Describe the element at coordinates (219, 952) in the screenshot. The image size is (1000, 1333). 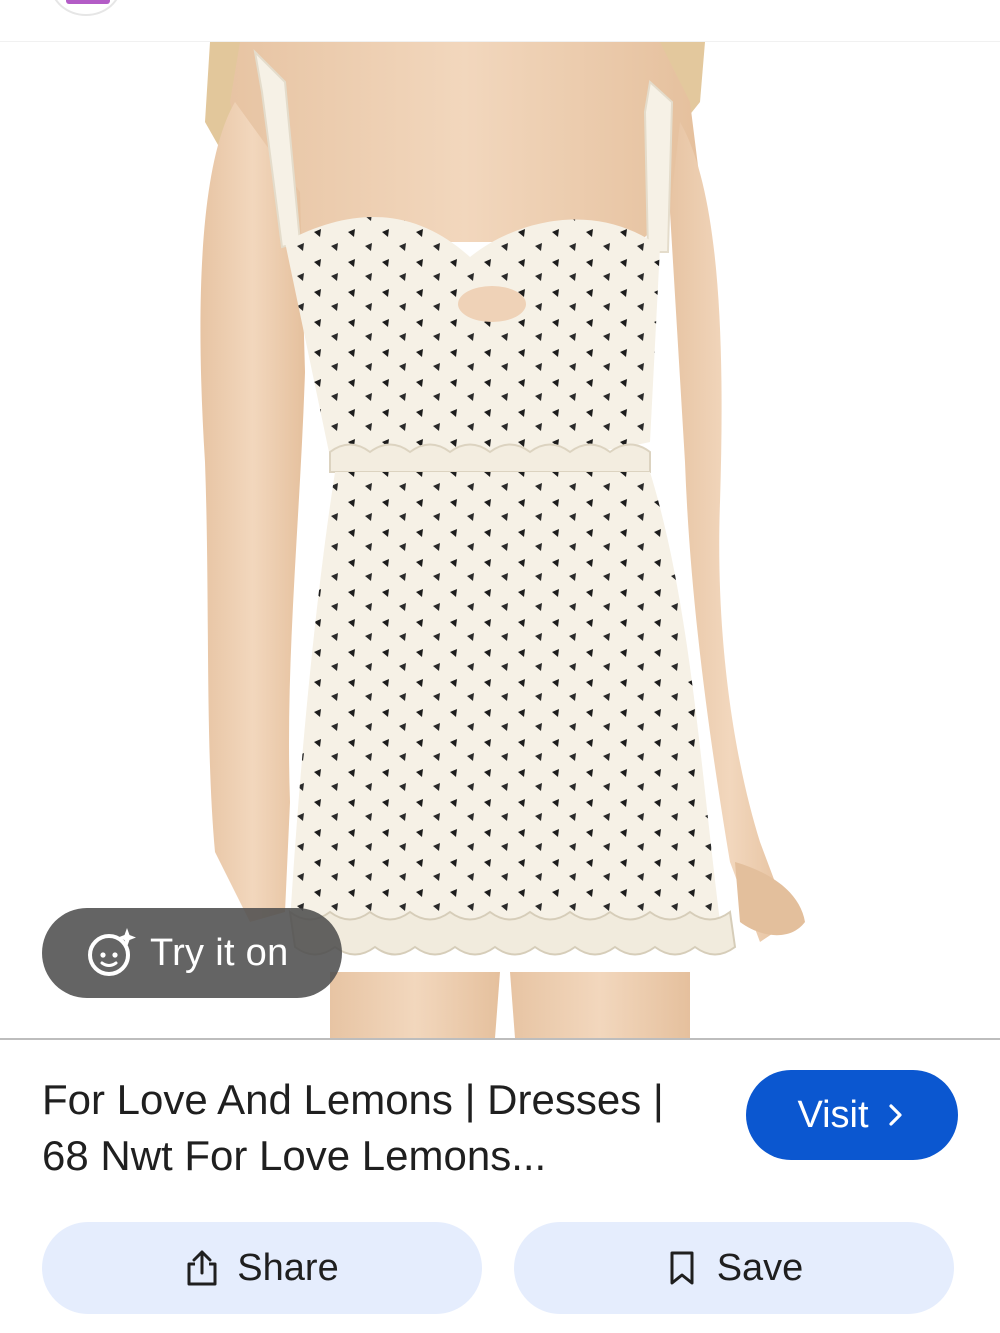
I see `try-it-on-label: Try it on` at that location.